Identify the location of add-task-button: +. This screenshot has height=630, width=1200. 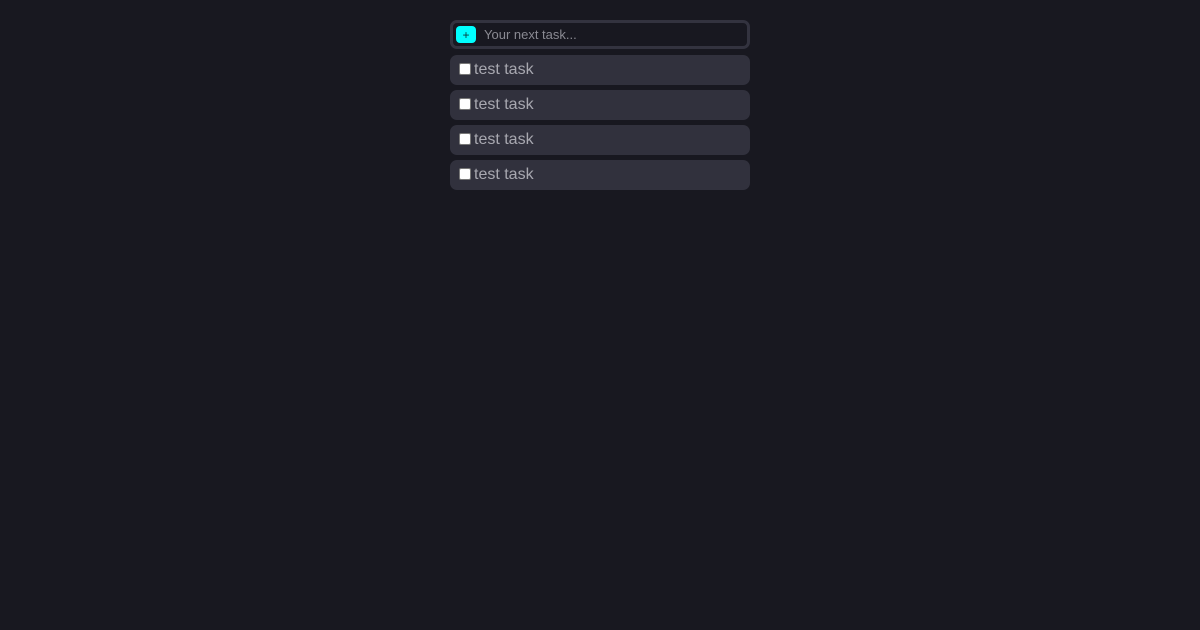
(466, 34).